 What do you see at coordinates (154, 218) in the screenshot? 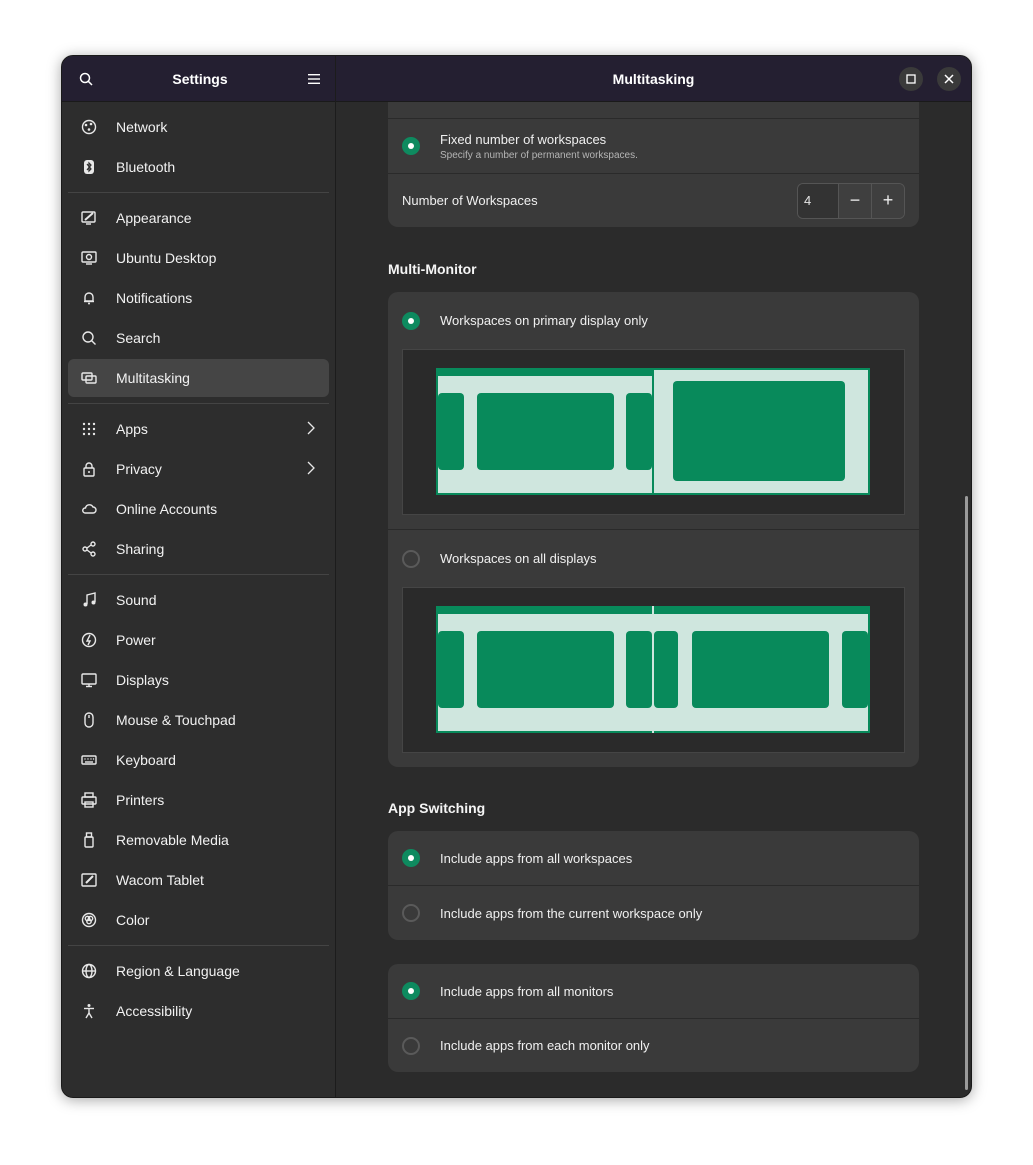
I see `sidebar-item-label: Appearance` at bounding box center [154, 218].